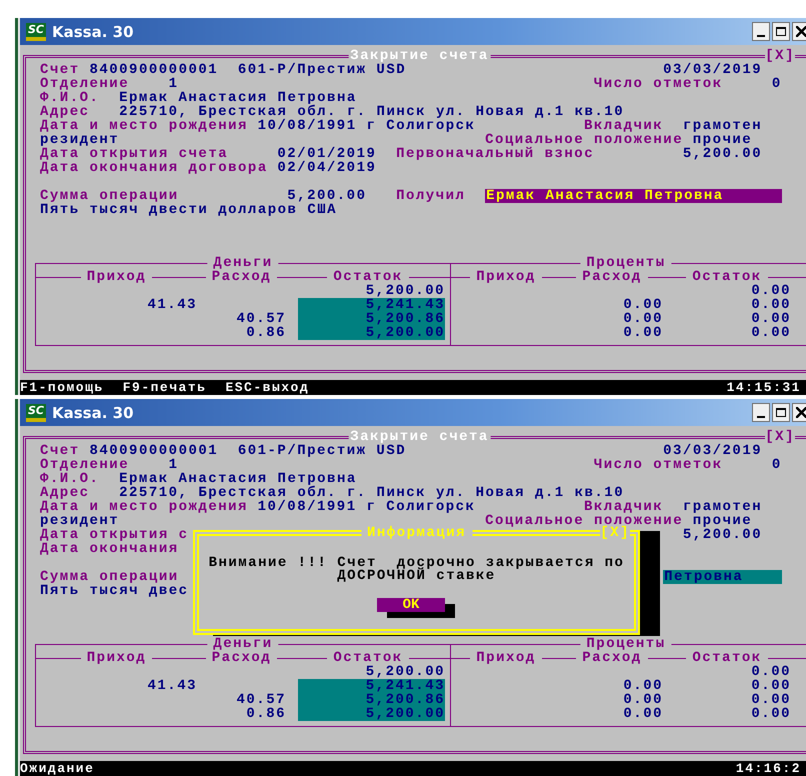 The width and height of the screenshot is (806, 776). Describe the element at coordinates (326, 168) in the screenshot. I see `field-value: 02/04/2019` at that location.